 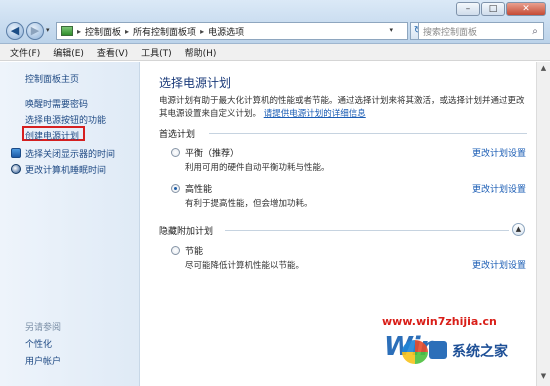 What do you see at coordinates (52, 135) in the screenshot?
I see `sidebar-item-create-plan: 创建电源计划` at bounding box center [52, 135].